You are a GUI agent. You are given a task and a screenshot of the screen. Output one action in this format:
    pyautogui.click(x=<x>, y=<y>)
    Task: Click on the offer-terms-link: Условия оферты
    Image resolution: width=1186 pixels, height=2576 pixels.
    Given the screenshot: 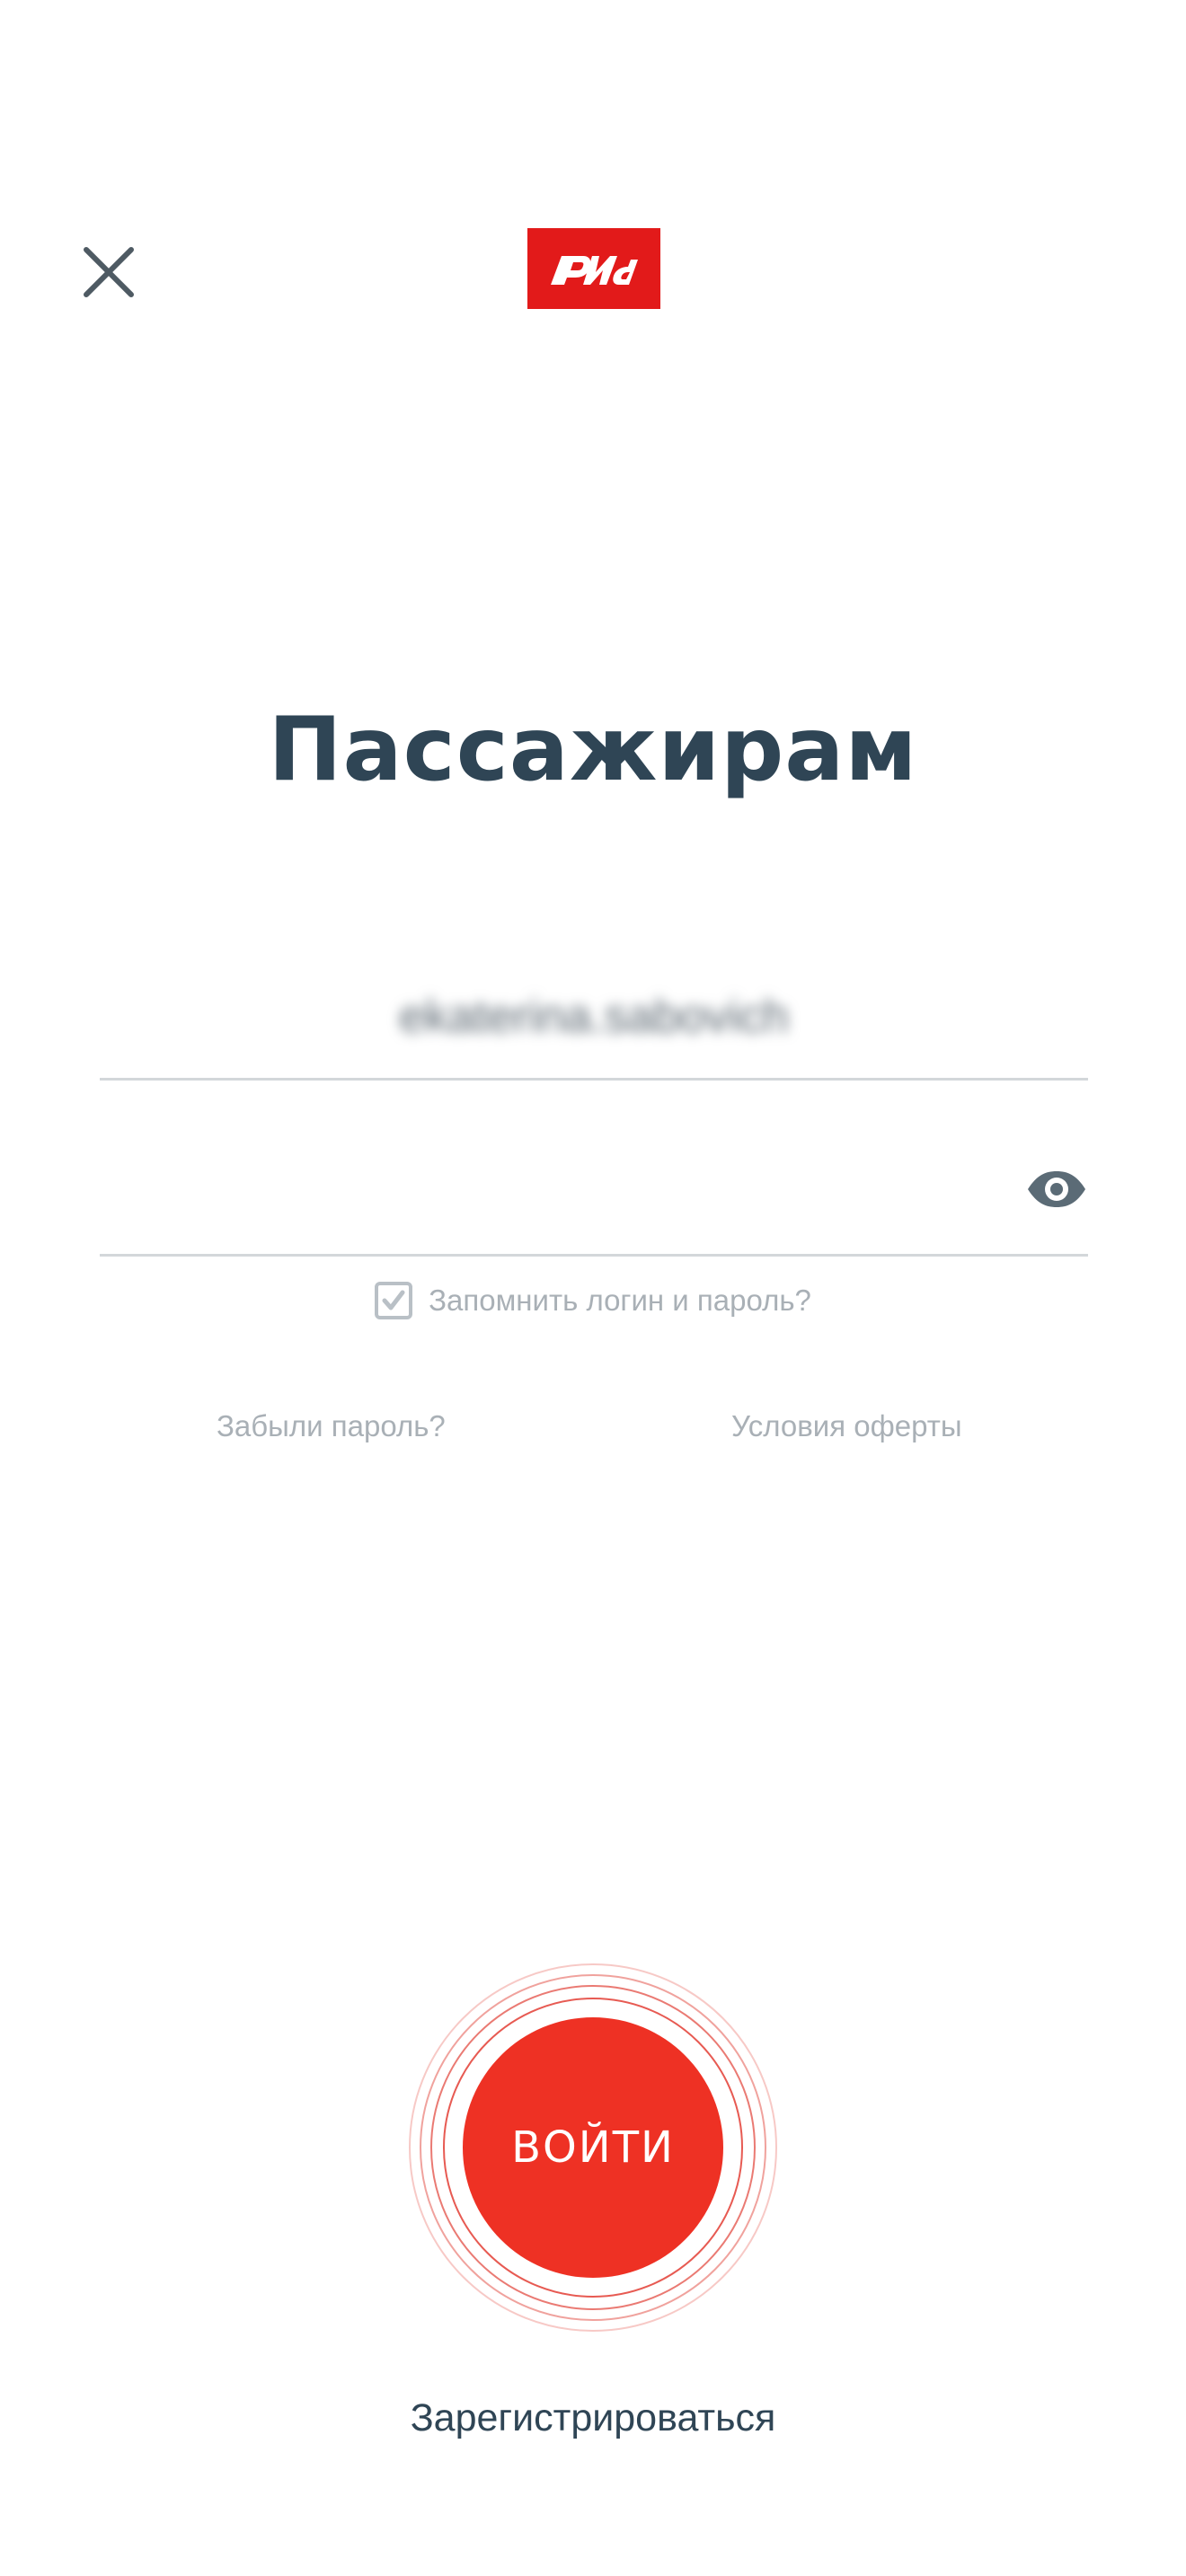 What is the action you would take?
    pyautogui.click(x=846, y=1426)
    